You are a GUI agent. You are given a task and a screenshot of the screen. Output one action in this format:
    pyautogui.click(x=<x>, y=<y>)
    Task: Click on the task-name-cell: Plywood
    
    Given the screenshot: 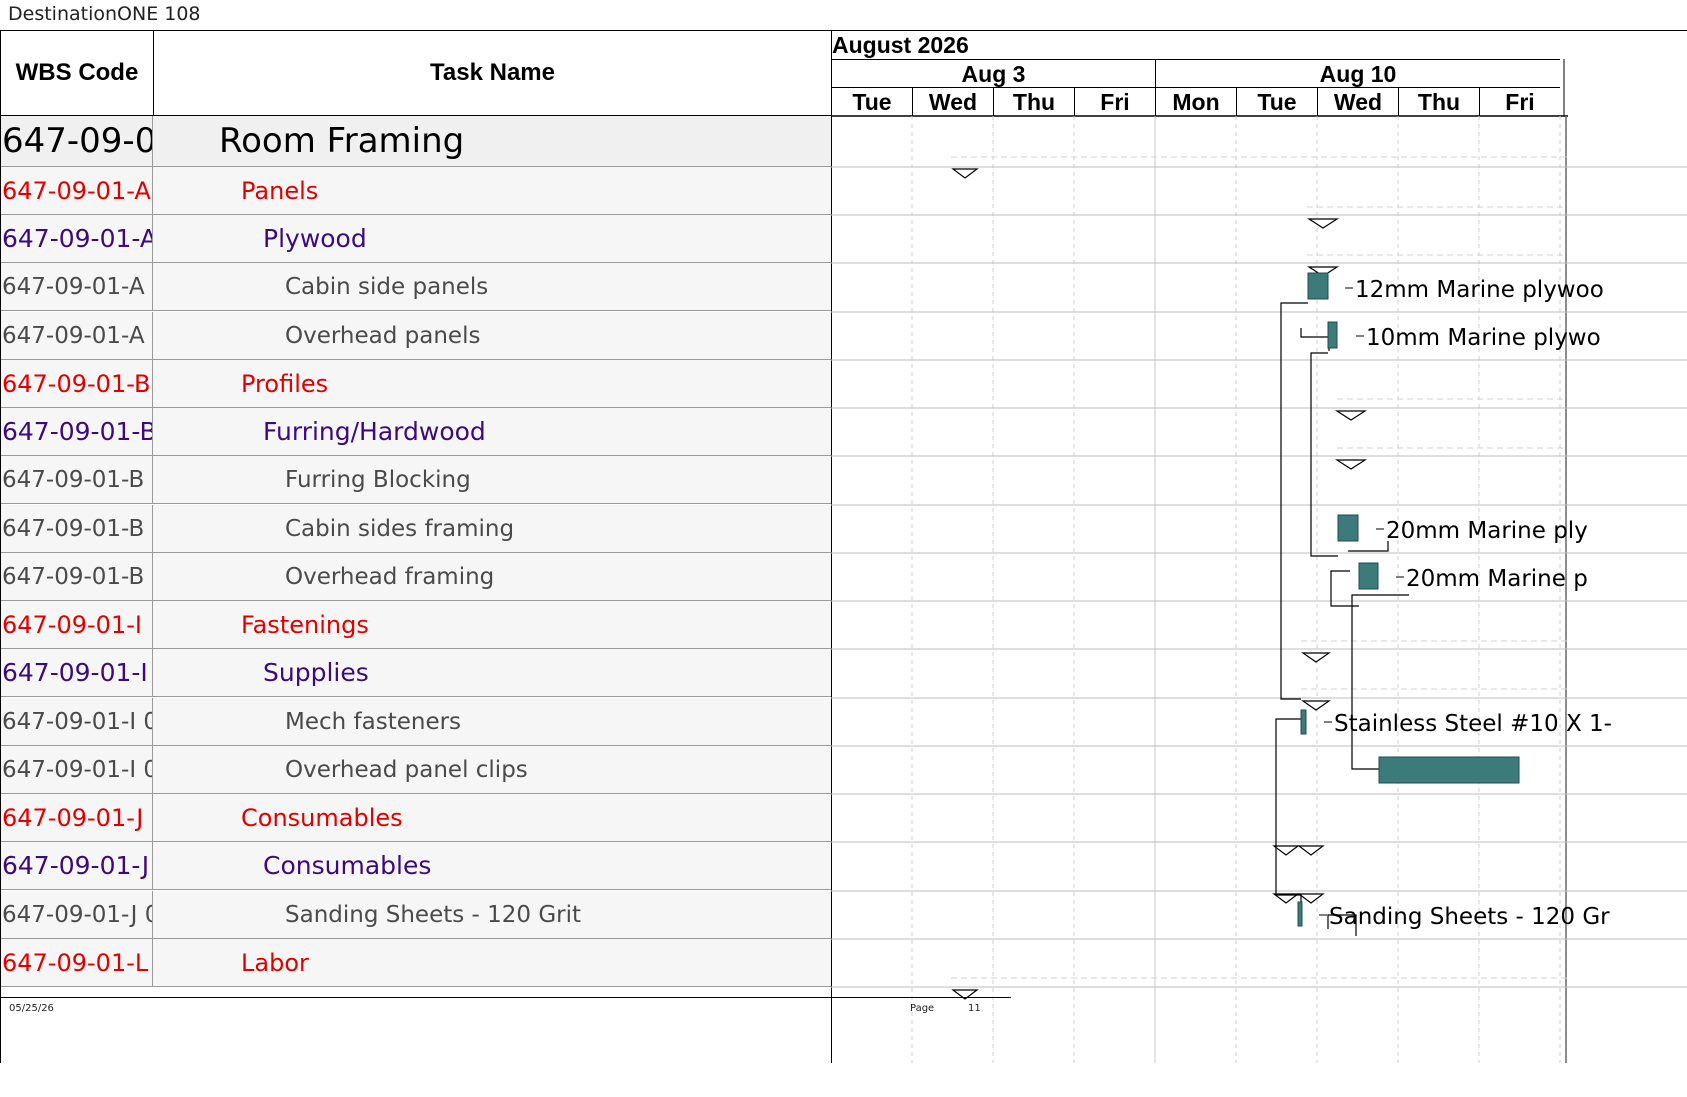 What is the action you would take?
    pyautogui.click(x=492, y=238)
    